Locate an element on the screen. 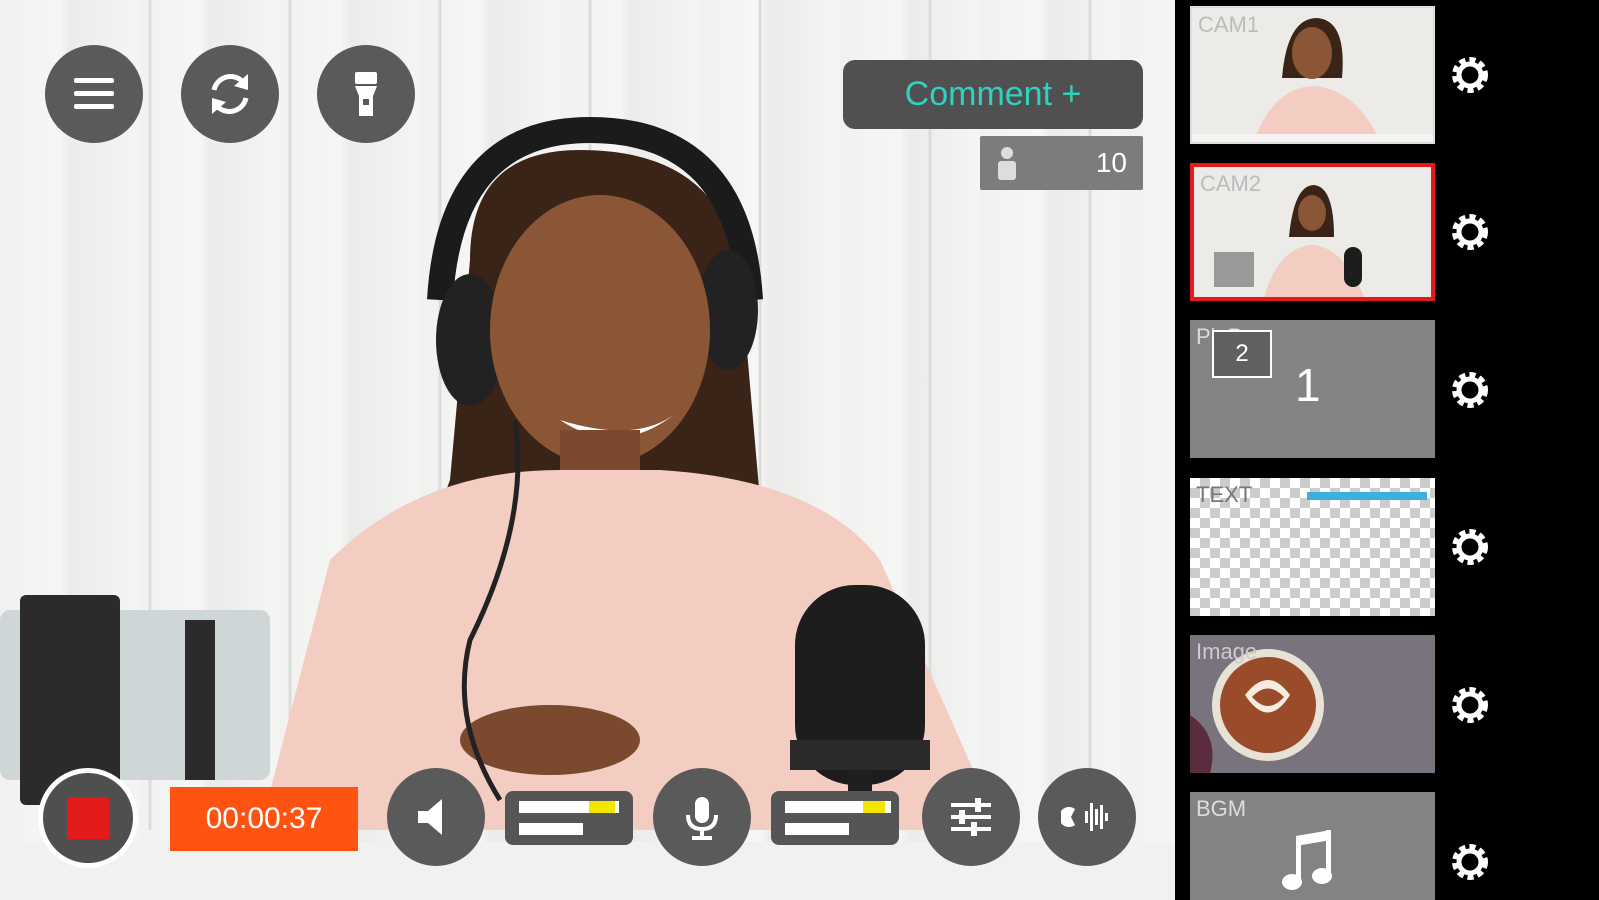  microphone-button is located at coordinates (702, 817).